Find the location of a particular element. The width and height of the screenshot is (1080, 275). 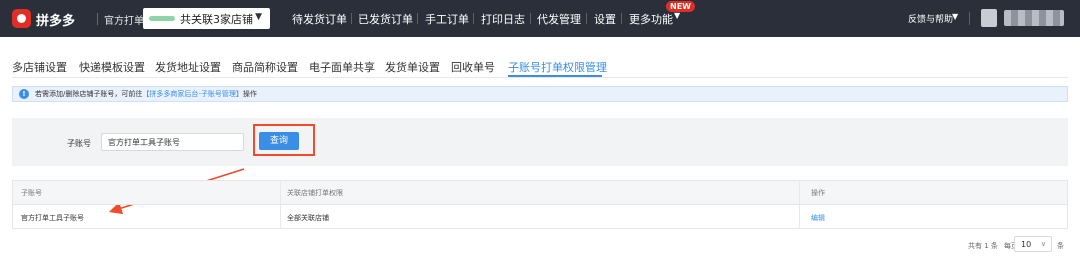

column-header-permissions: 关联店铺打单权限 is located at coordinates (315, 193).